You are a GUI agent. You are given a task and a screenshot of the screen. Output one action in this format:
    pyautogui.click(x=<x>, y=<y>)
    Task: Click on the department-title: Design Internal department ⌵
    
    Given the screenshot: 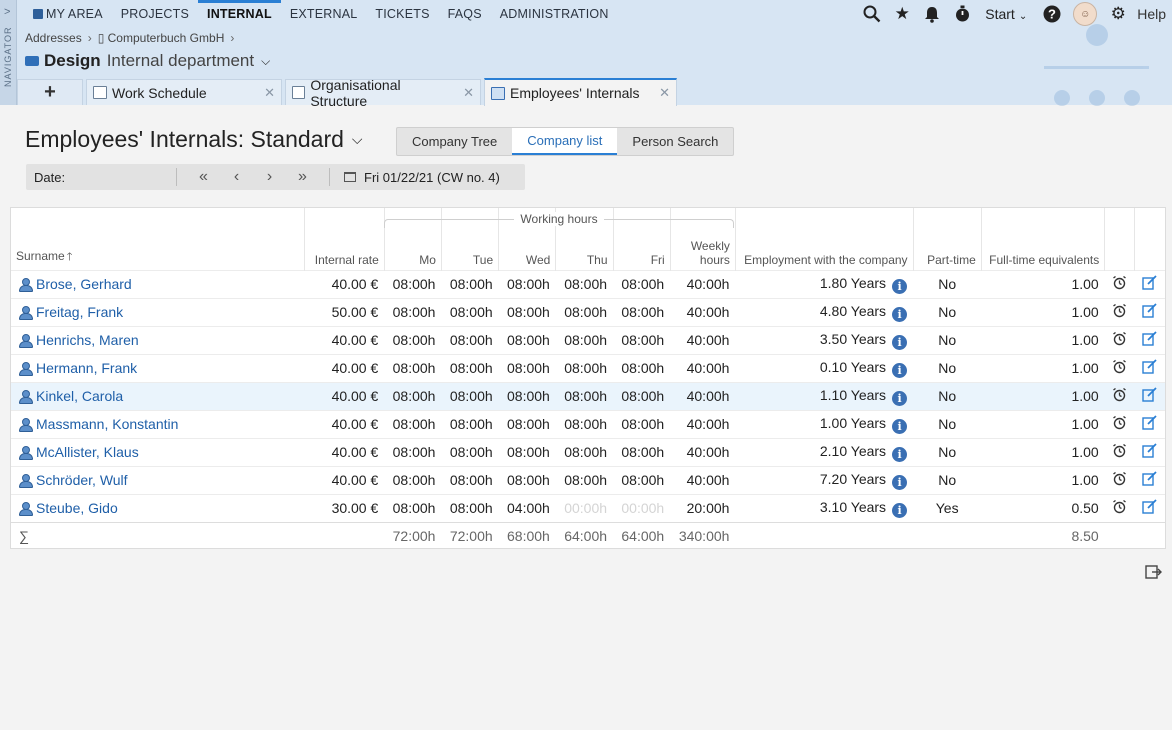 What is the action you would take?
    pyautogui.click(x=147, y=61)
    